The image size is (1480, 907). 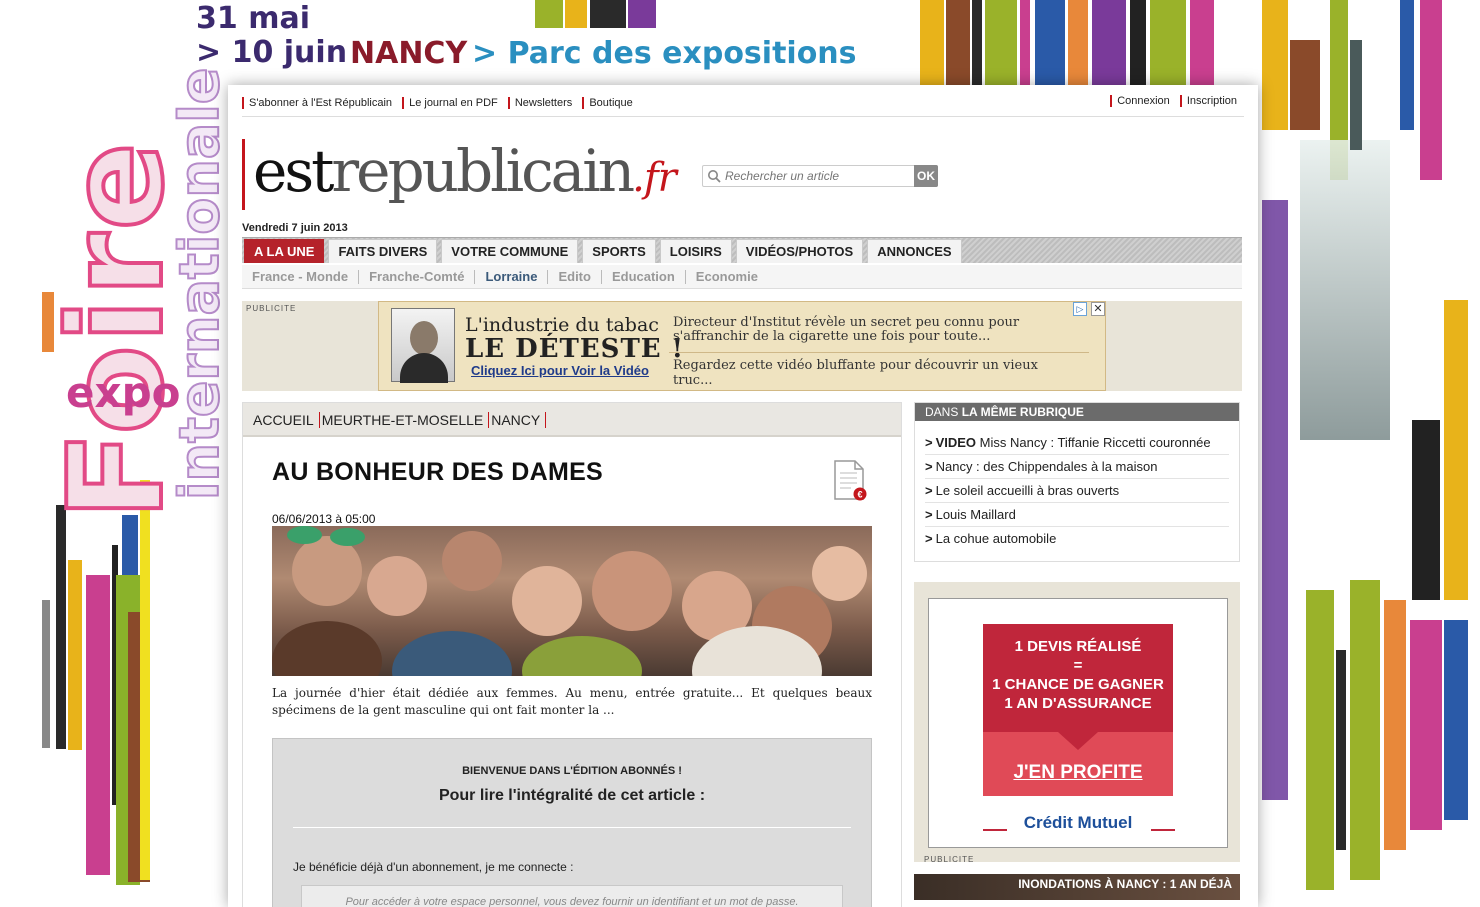 I want to click on breadcrumb: ACCUEIL MEURTHE-ET-MOSELLE NANCY, so click(x=572, y=420).